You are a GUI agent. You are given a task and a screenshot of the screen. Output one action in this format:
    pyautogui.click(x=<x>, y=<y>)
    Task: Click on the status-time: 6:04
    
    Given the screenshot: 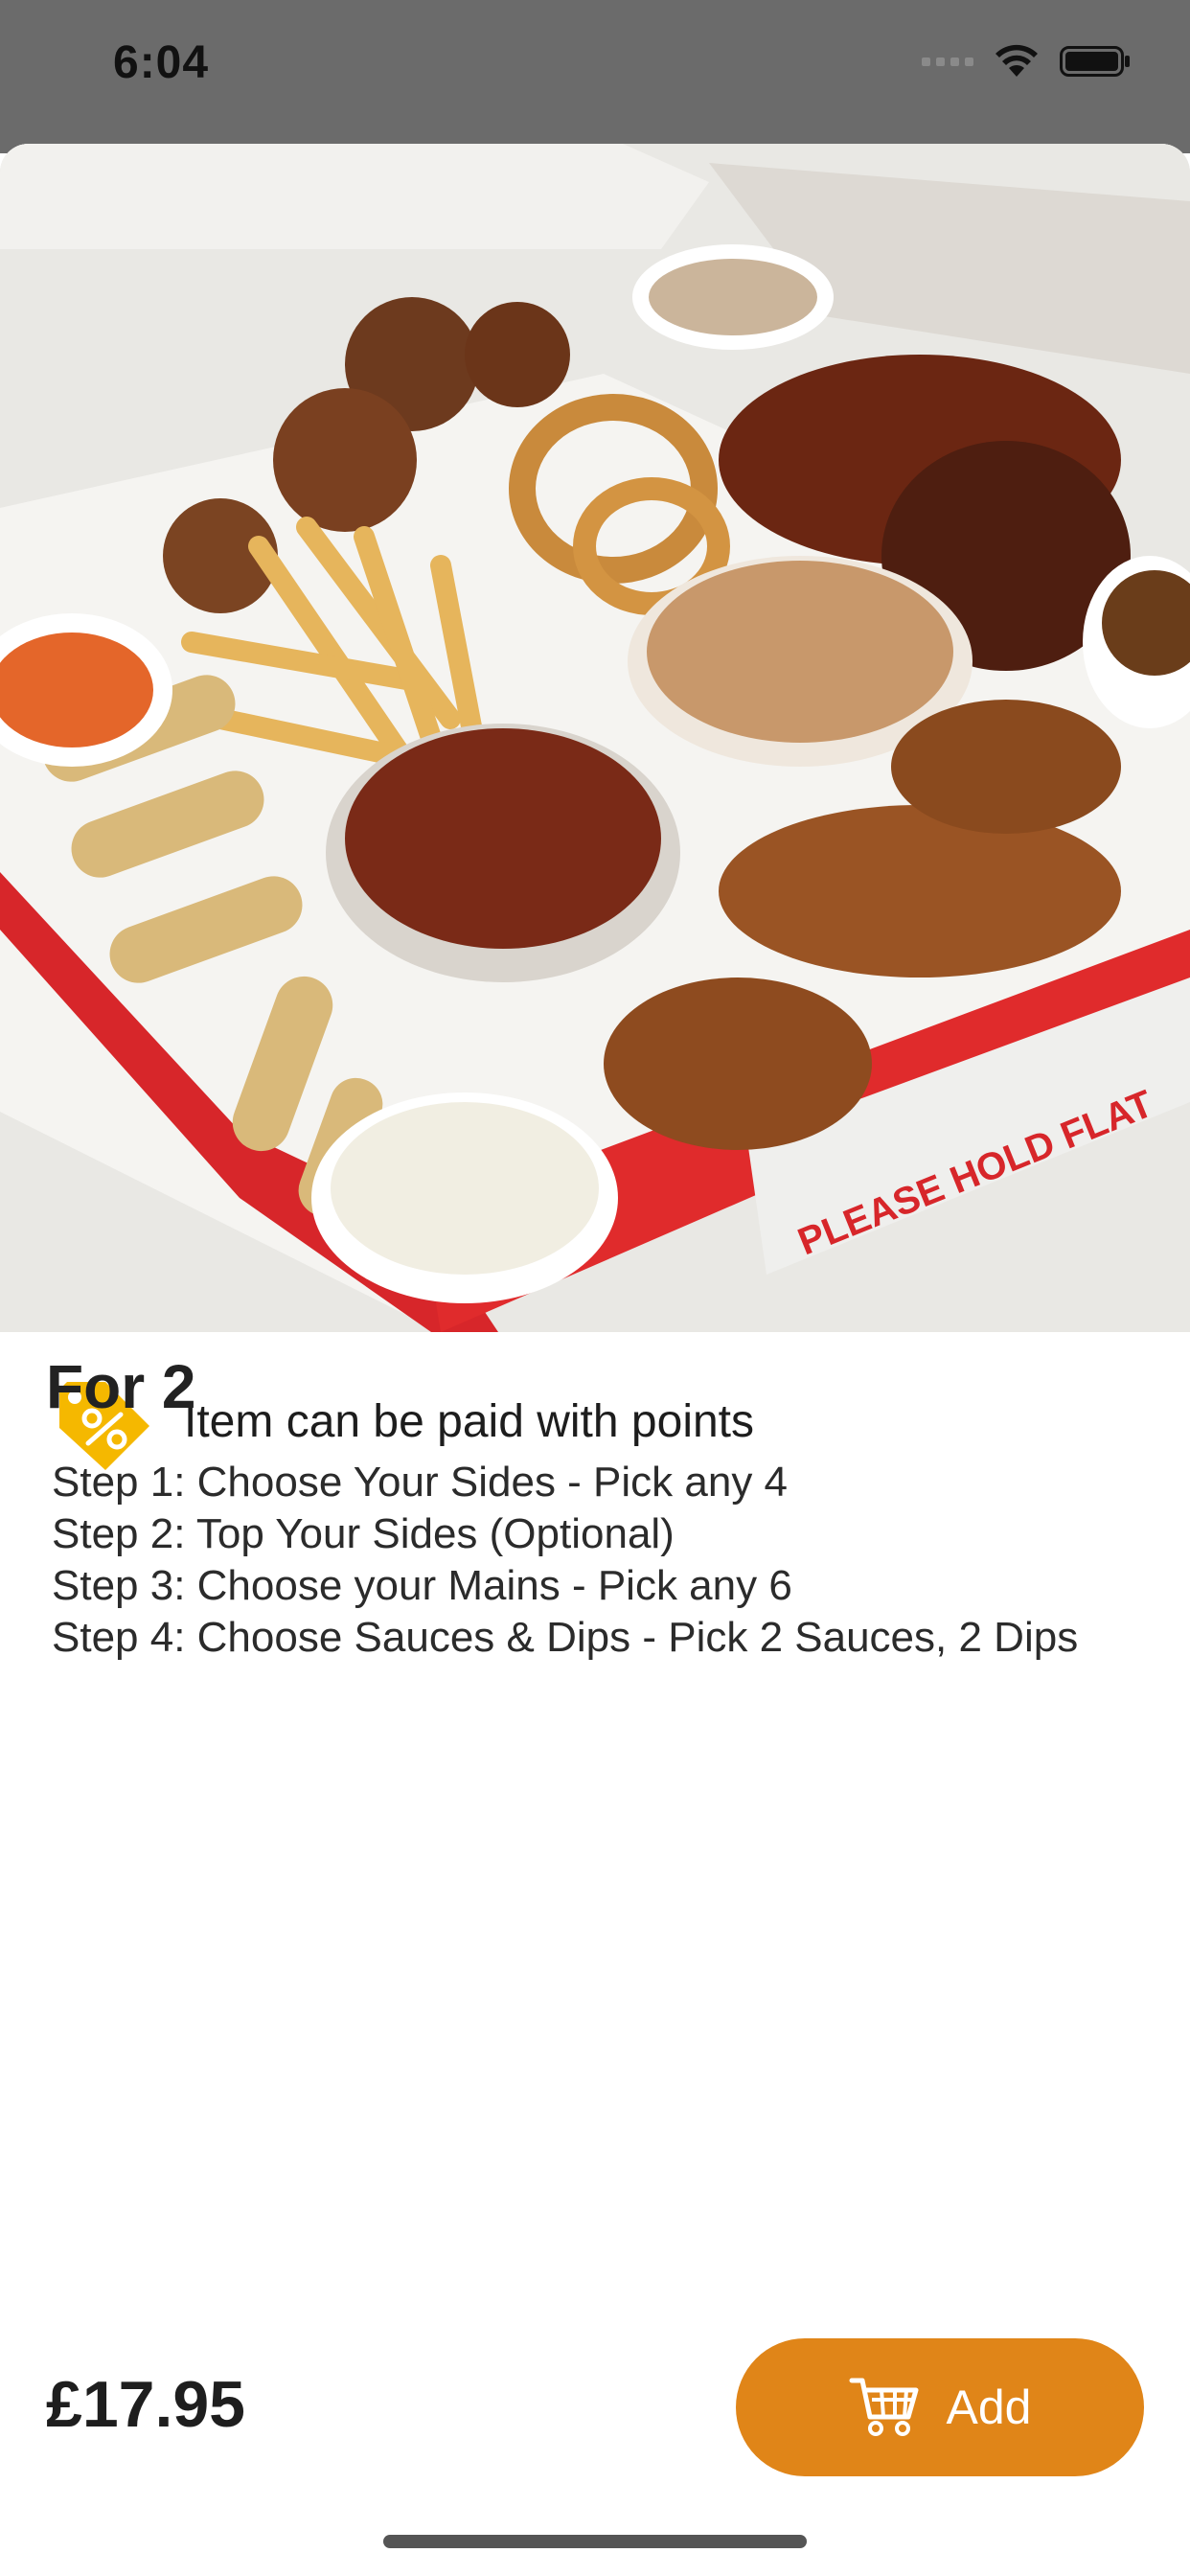 What is the action you would take?
    pyautogui.click(x=162, y=63)
    